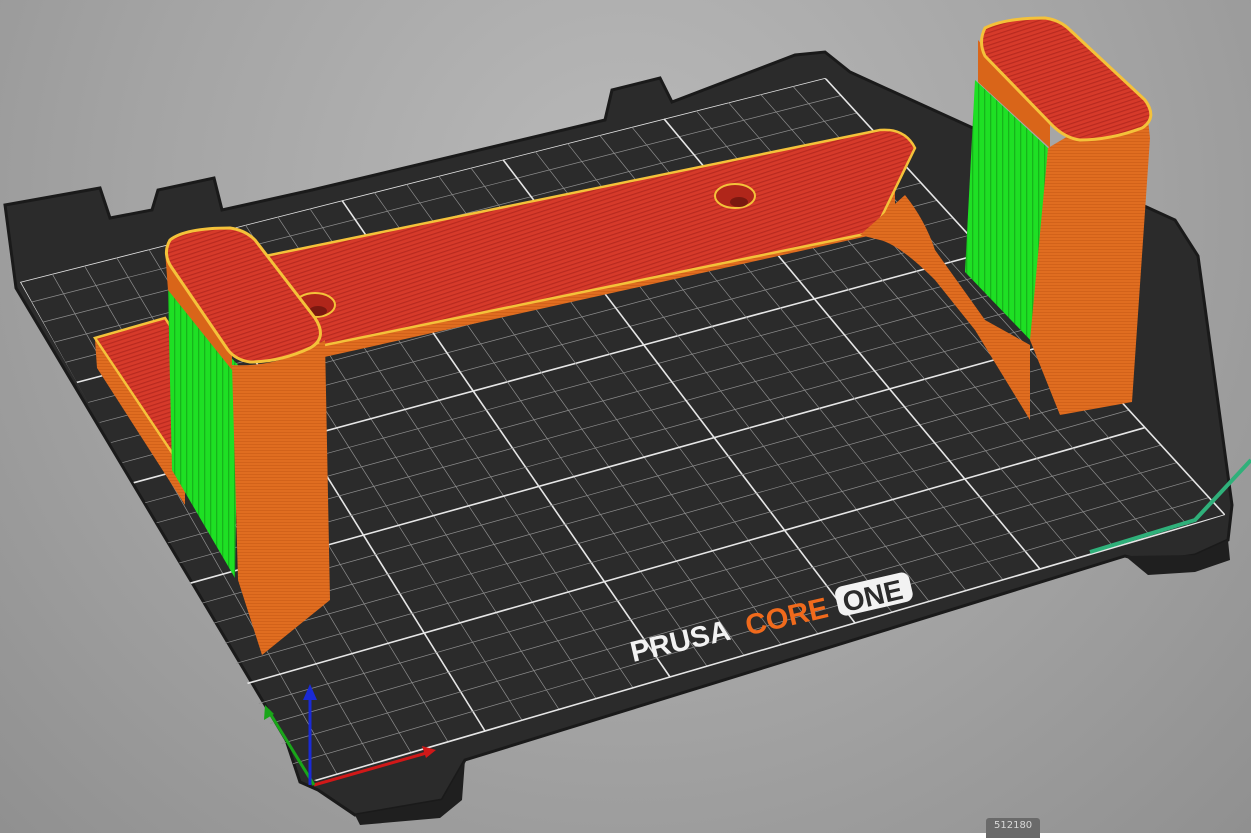 The width and height of the screenshot is (1251, 838). I want to click on right-post-side, so click(1090, 267).